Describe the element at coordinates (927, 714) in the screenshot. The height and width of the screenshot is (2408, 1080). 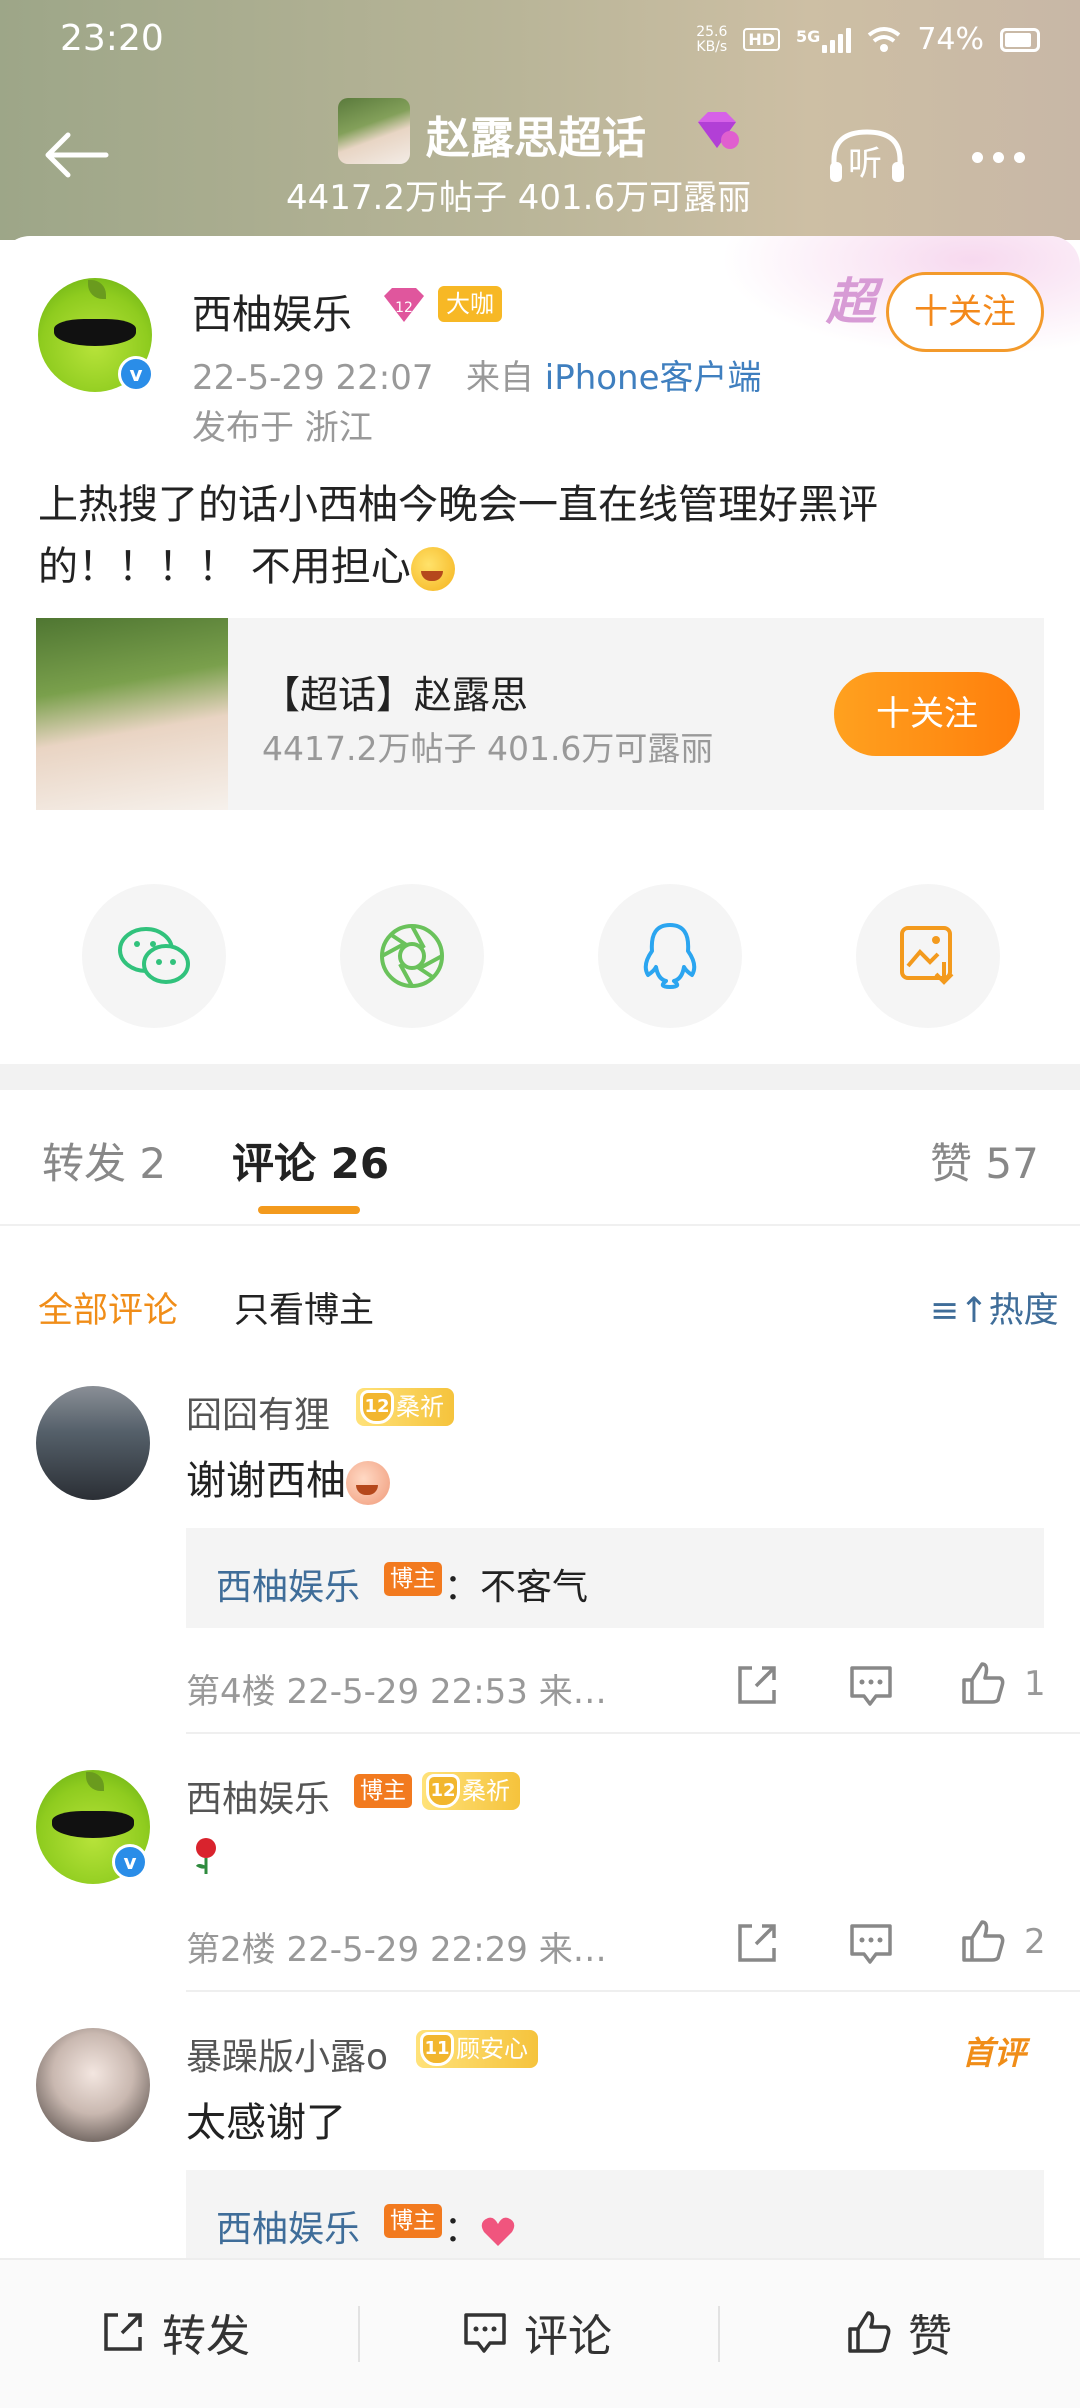
I see `follow-supertopic-button: 十关注` at that location.